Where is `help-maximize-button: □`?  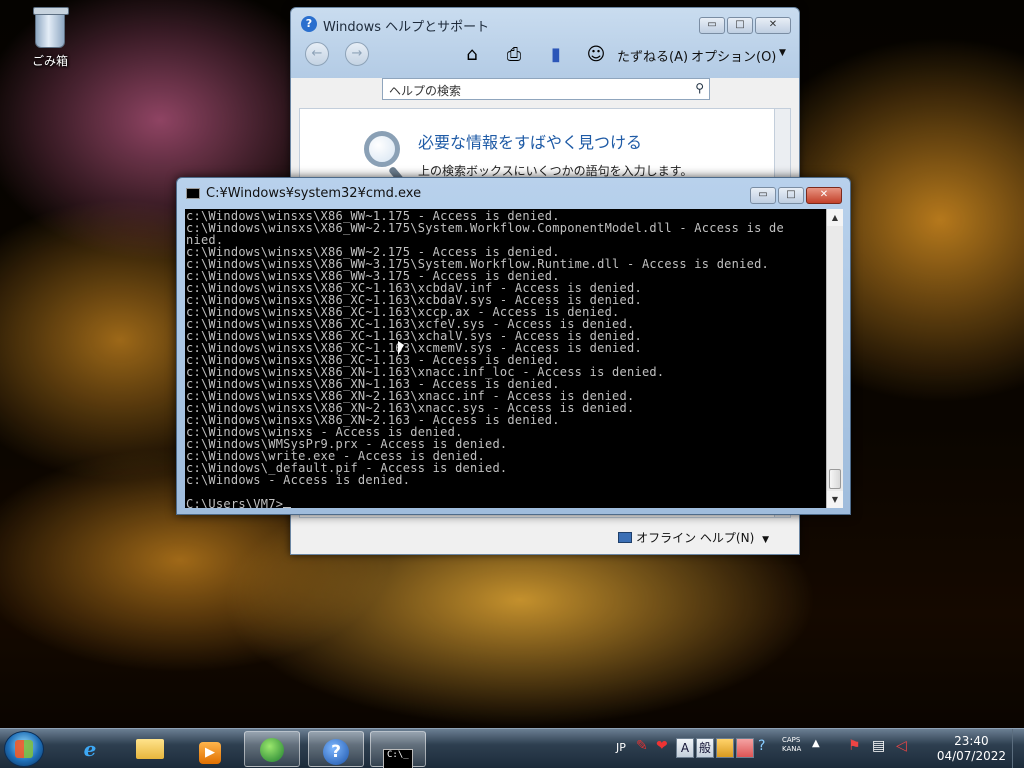 help-maximize-button: □ is located at coordinates (740, 25).